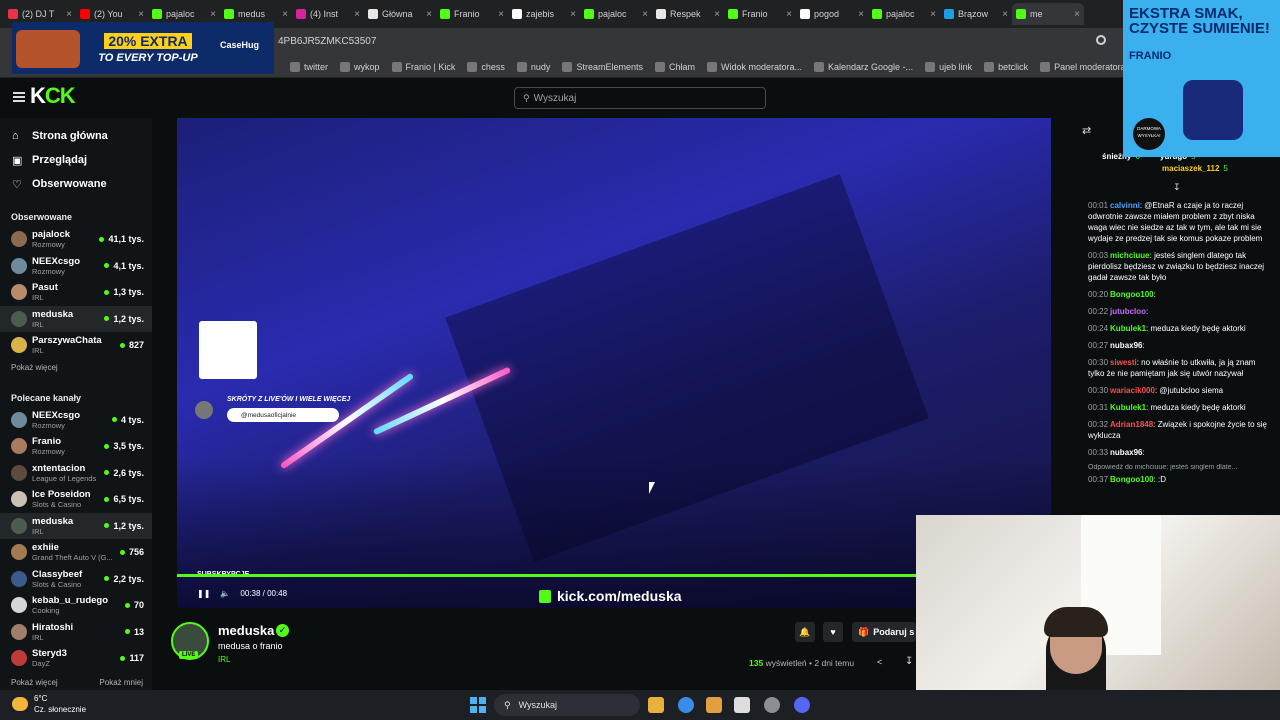  I want to click on start-button, so click(478, 705).